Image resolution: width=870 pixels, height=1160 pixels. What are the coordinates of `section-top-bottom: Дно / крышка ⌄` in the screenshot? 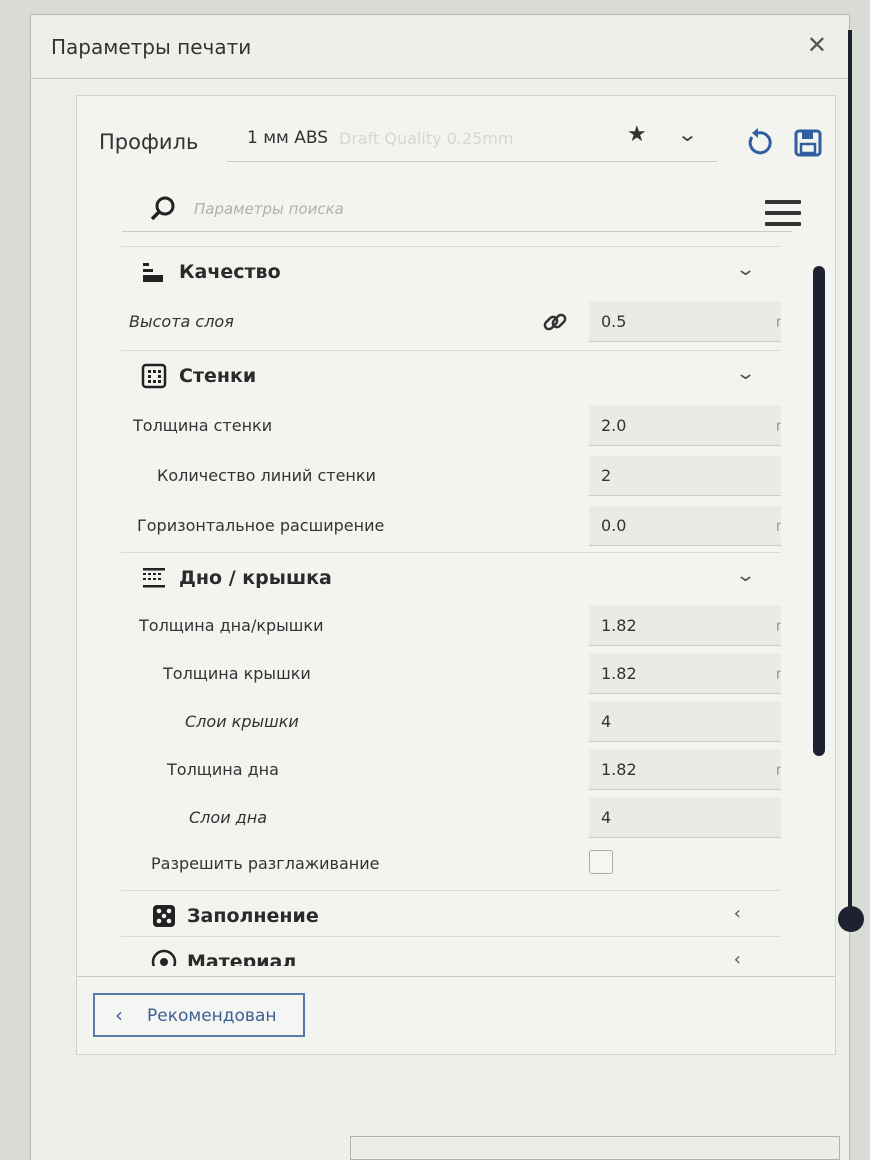 It's located at (451, 577).